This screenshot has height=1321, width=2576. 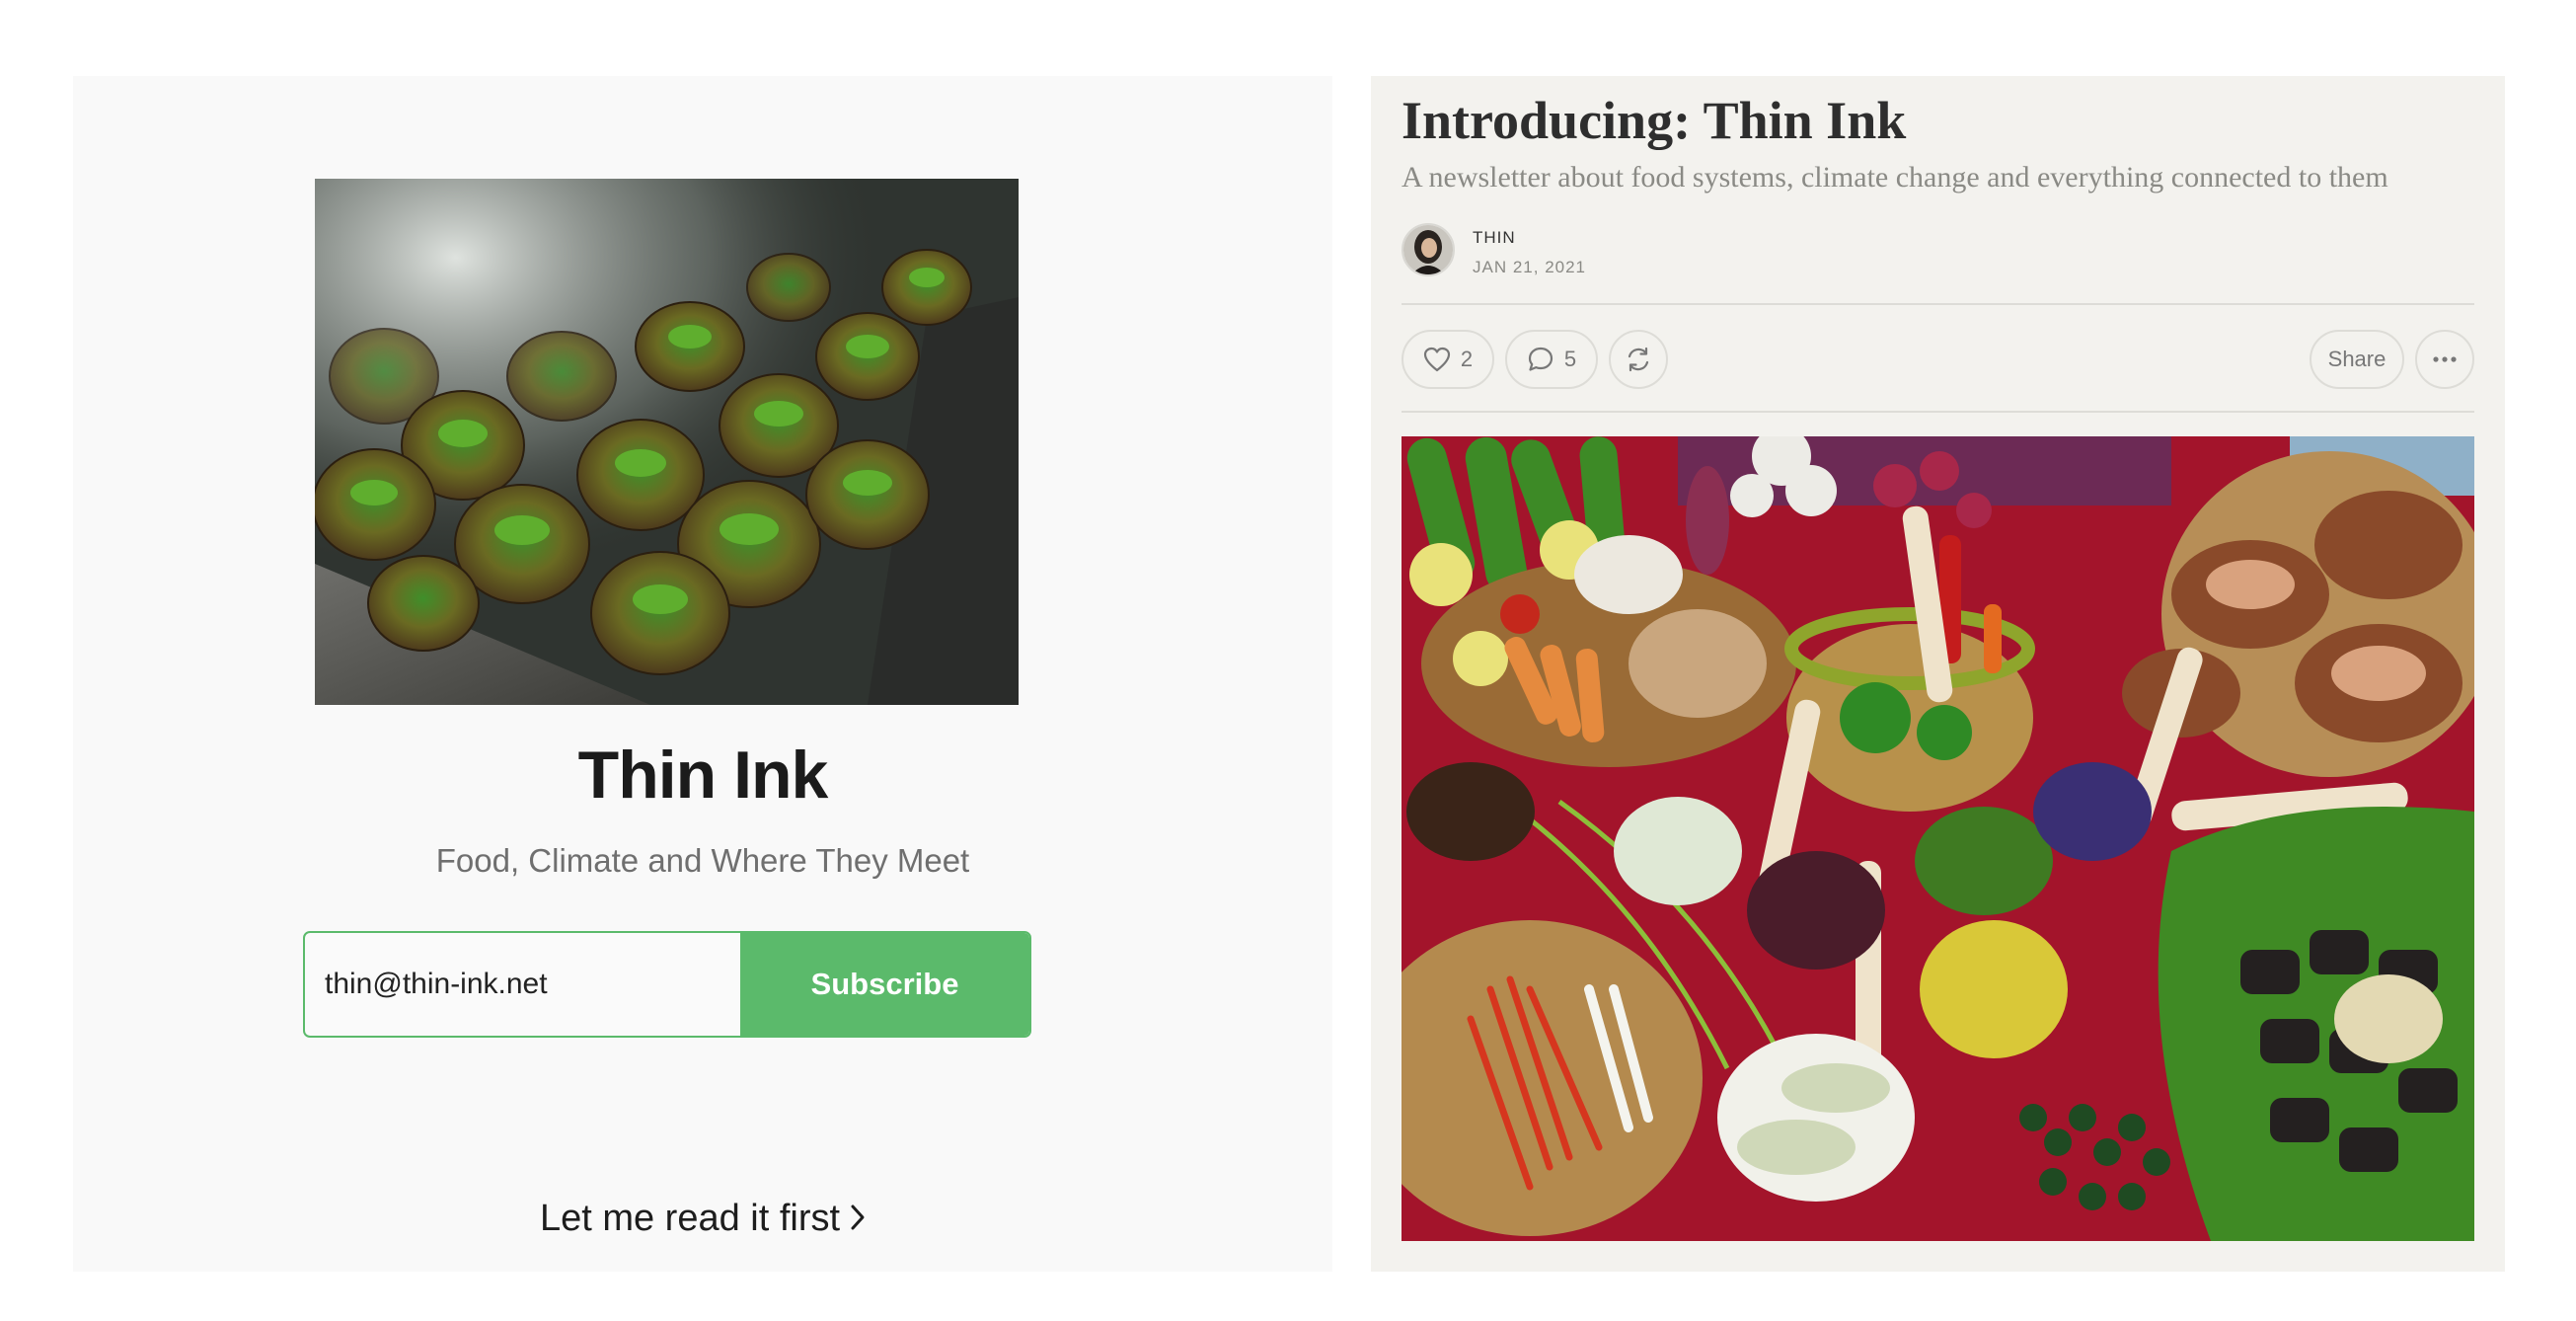 I want to click on read-first-label: Let me read it first, so click(x=690, y=1218).